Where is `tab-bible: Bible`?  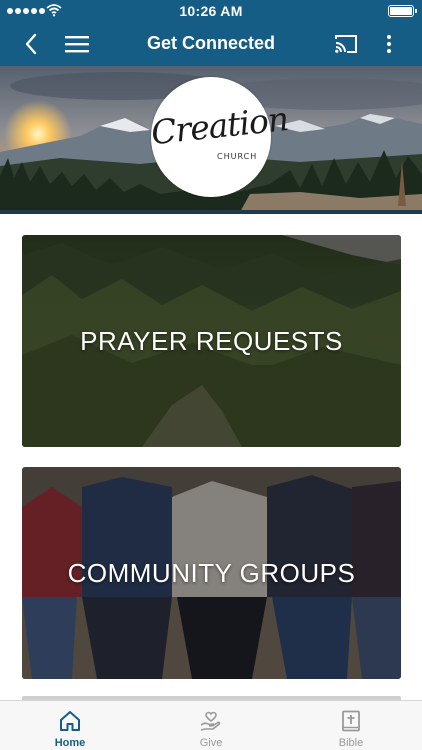
tab-bible: Bible is located at coordinates (351, 725).